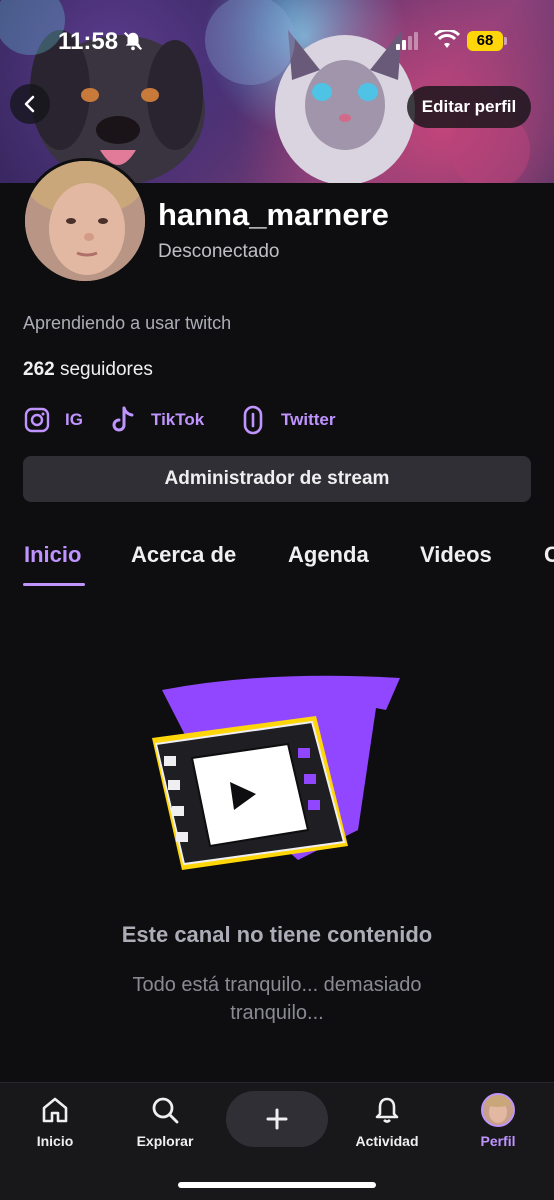  What do you see at coordinates (219, 251) in the screenshot?
I see `profile-status: Desconectado` at bounding box center [219, 251].